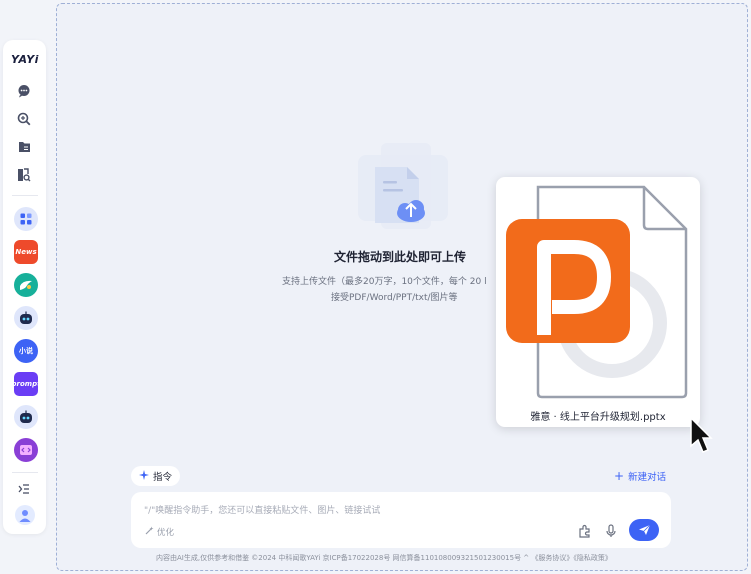 This screenshot has width=751, height=574. What do you see at coordinates (25, 515) in the screenshot?
I see `avatar` at bounding box center [25, 515].